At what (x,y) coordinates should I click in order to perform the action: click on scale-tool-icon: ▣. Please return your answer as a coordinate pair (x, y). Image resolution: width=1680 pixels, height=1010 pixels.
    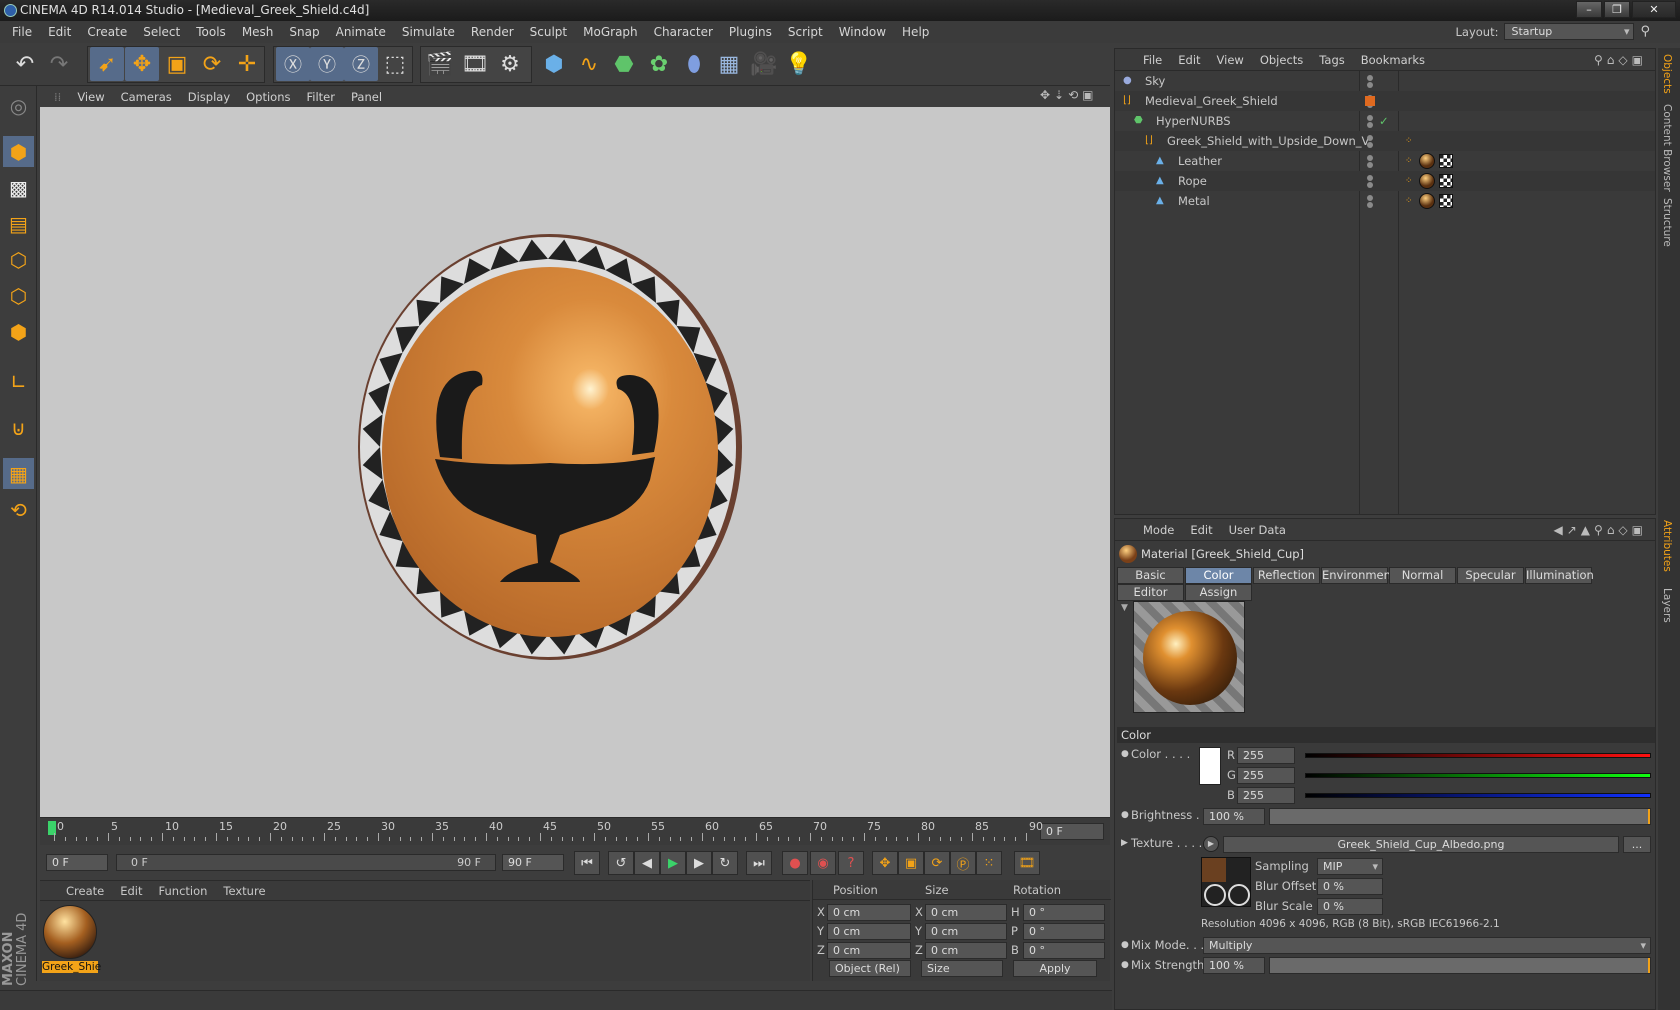
    Looking at the image, I should click on (177, 64).